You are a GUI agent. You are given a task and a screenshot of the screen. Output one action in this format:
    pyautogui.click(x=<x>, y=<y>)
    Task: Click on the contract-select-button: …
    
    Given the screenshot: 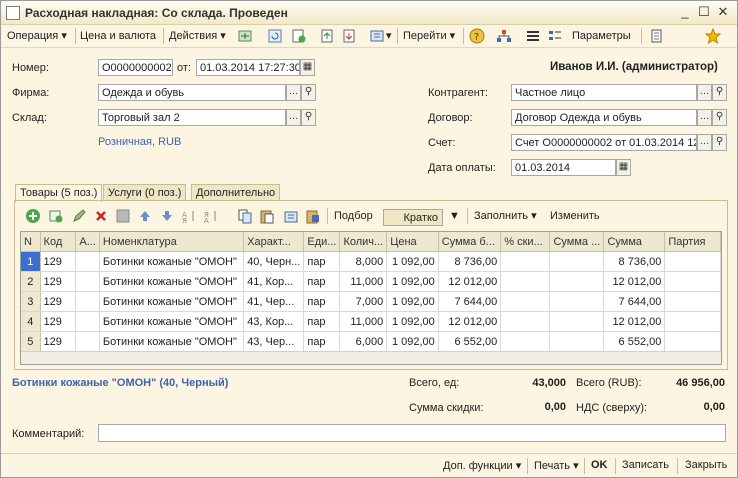 What is the action you would take?
    pyautogui.click(x=704, y=117)
    